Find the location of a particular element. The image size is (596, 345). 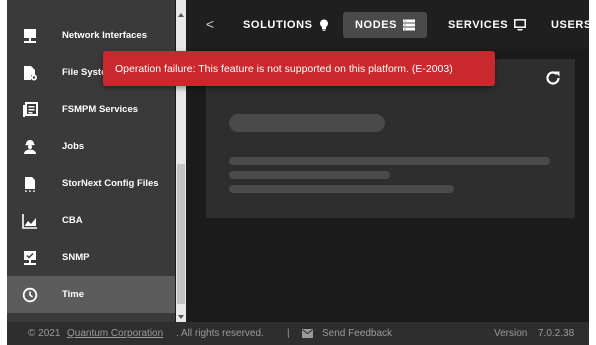

send-feedback-link: Send Feedback is located at coordinates (357, 333).